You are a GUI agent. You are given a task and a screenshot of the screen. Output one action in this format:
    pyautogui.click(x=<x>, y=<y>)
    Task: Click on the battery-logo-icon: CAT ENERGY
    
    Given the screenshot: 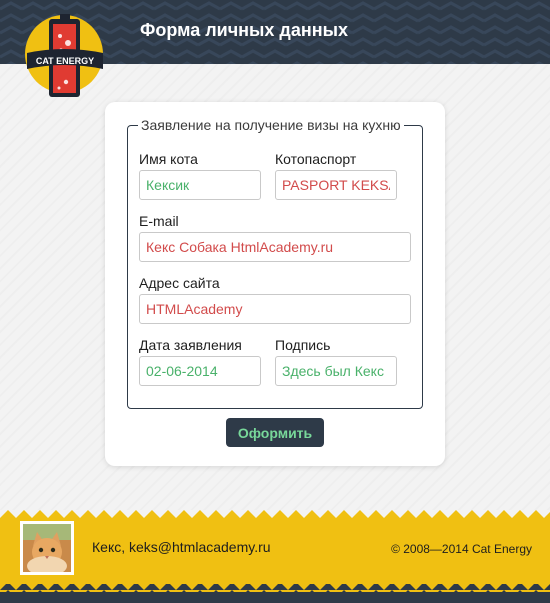 What is the action you would take?
    pyautogui.click(x=64, y=55)
    